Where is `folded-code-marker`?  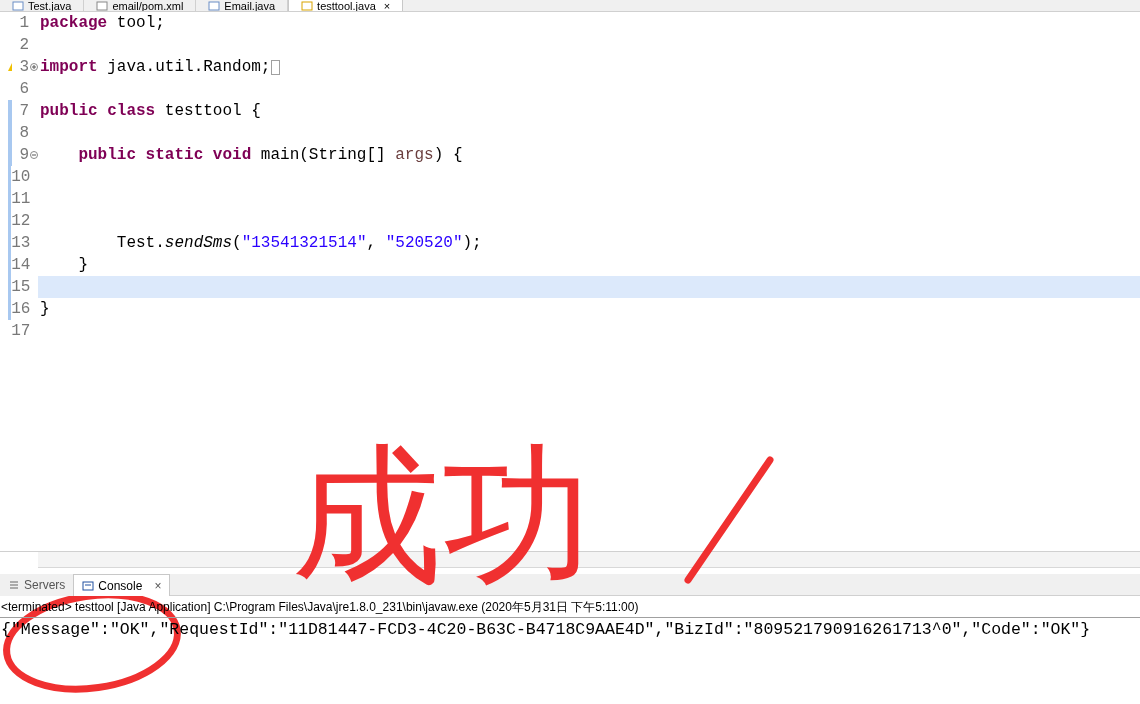
folded-code-marker is located at coordinates (276, 67).